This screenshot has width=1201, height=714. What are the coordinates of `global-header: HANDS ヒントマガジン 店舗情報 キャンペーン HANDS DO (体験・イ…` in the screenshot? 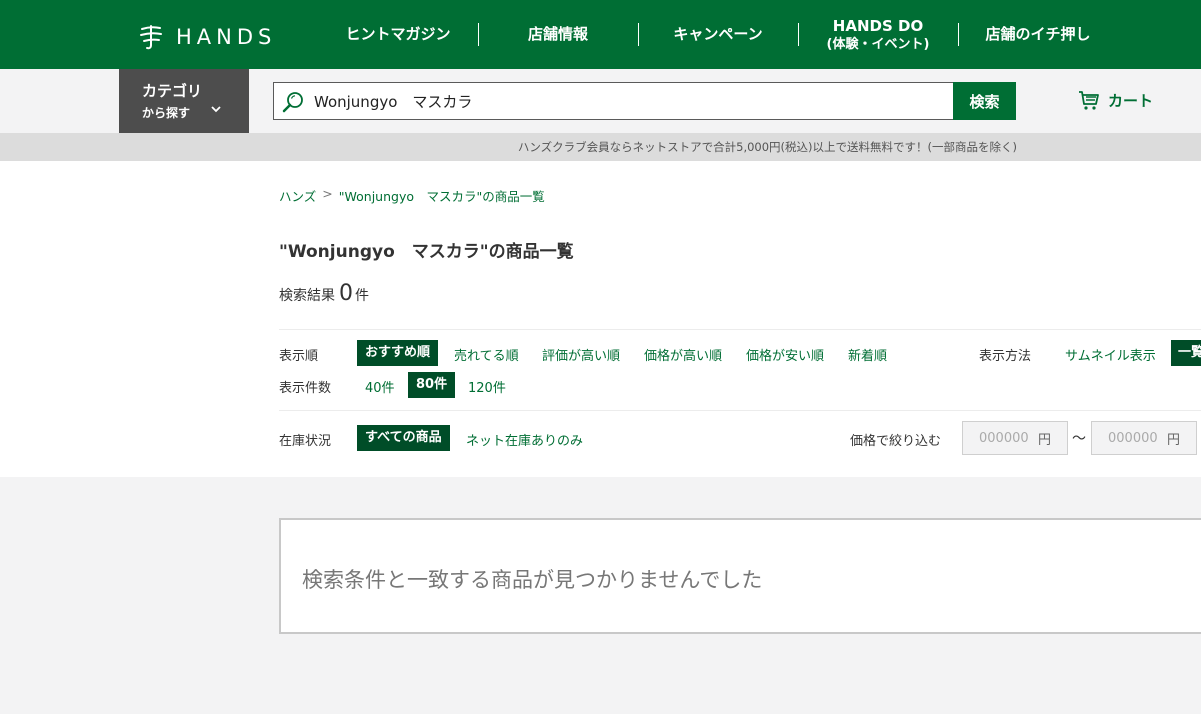 It's located at (600, 34).